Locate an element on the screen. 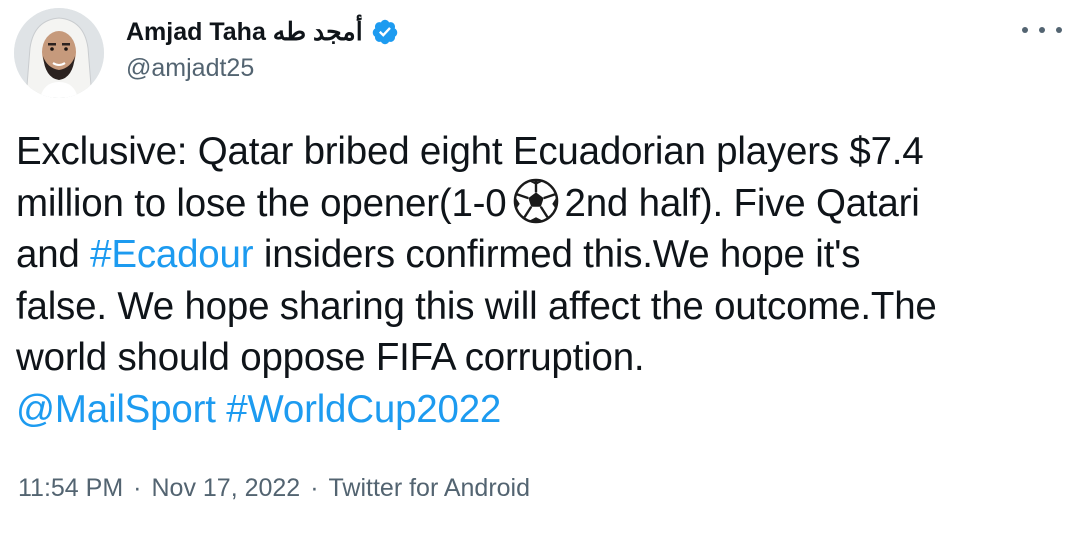  hashtag-link-worldcup2022: #WorldCup2022 is located at coordinates (363, 409).